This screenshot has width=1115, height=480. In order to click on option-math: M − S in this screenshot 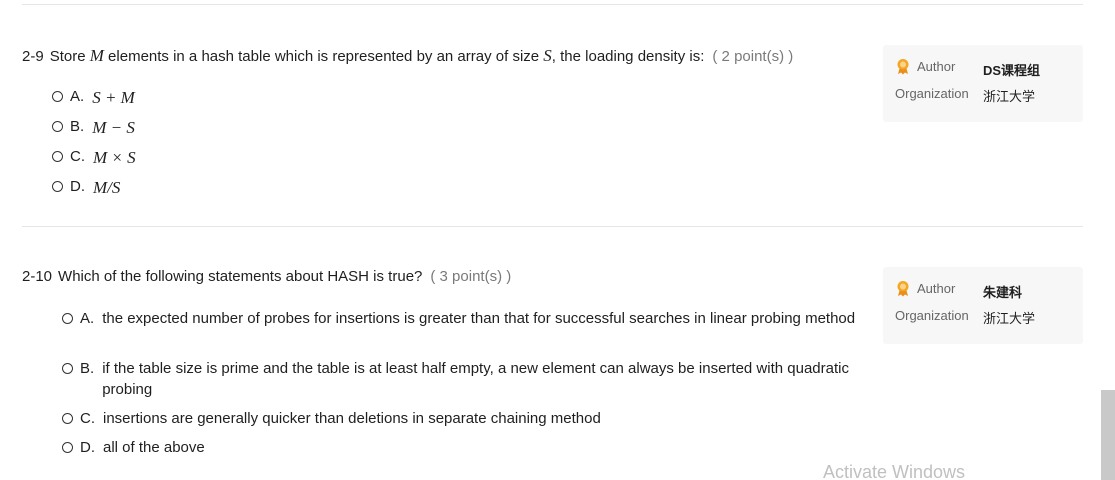, I will do `click(113, 127)`.